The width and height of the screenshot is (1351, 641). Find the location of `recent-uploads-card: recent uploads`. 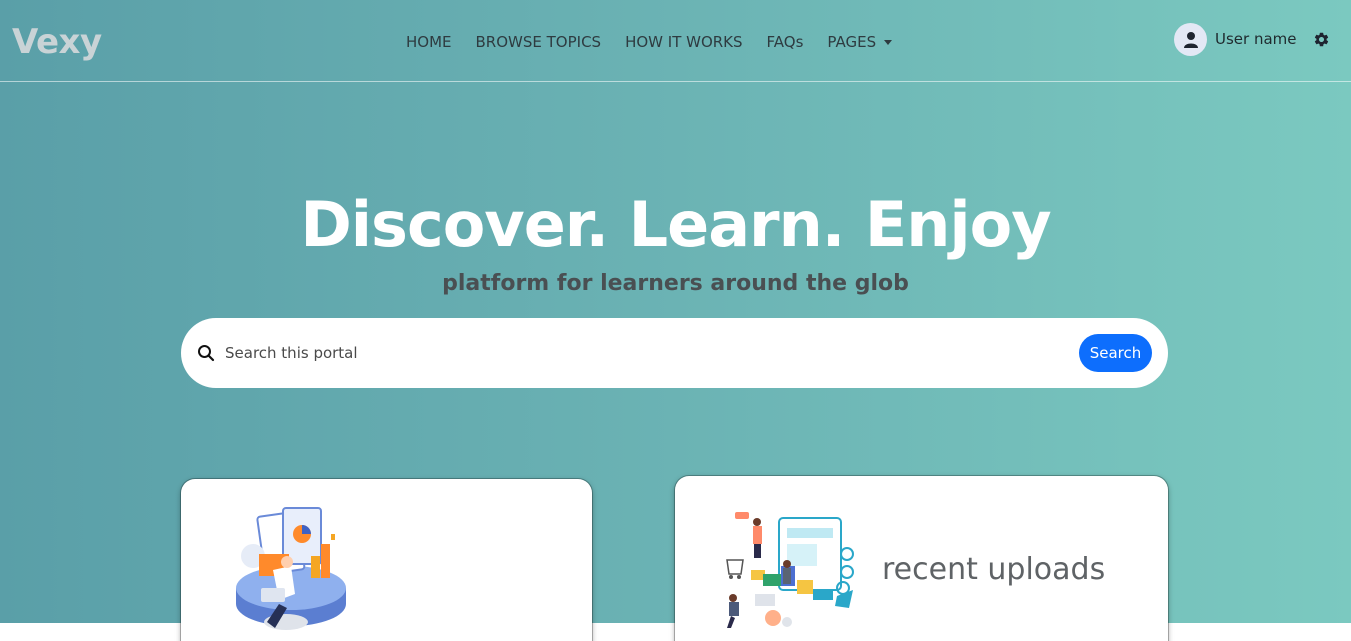

recent-uploads-card: recent uploads is located at coordinates (921, 558).